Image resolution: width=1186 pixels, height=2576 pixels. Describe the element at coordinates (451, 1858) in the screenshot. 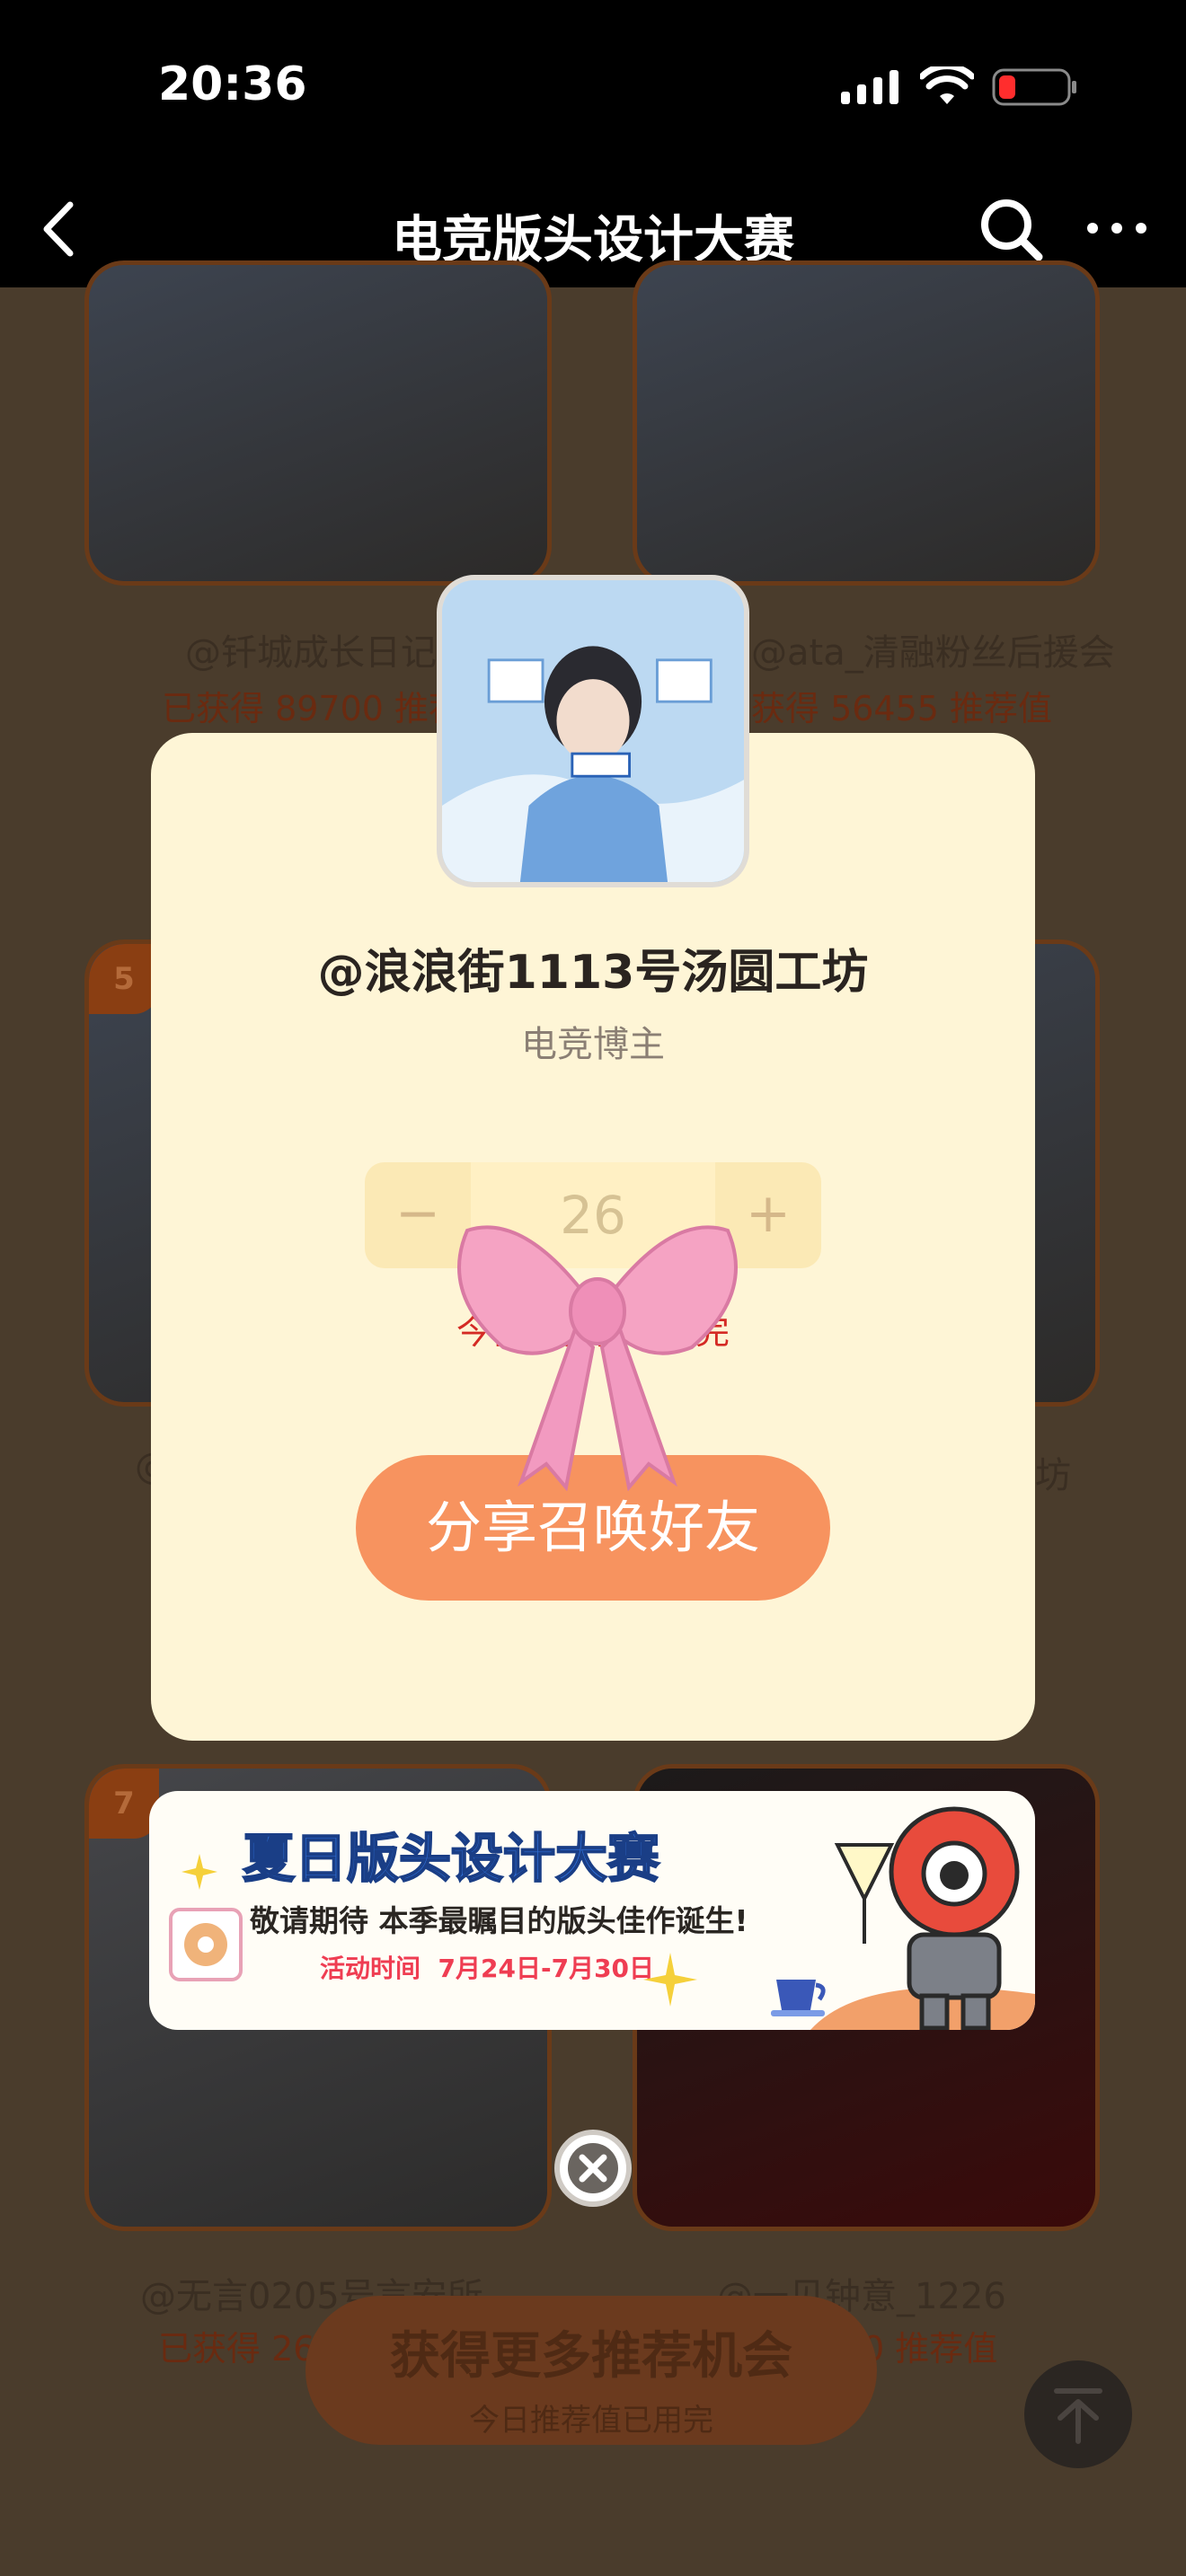

I see `banner-title: 夏日版头设计大赛` at that location.